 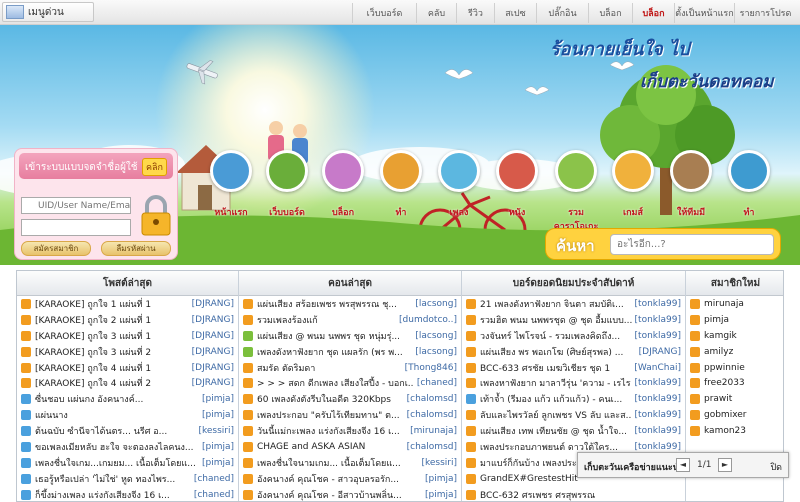 What do you see at coordinates (582, 494) in the screenshot?
I see `item-title: BCC-632 ศรเพชร ศรสุพรรณ` at bounding box center [582, 494].